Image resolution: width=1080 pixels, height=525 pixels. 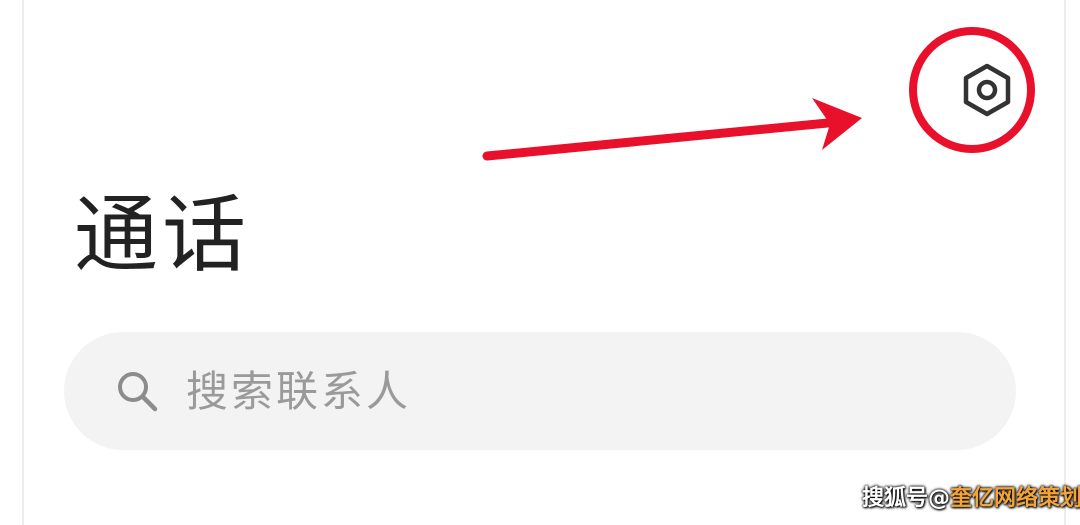 What do you see at coordinates (906, 498) in the screenshot?
I see `watermark-prefix: 搜狐号@` at bounding box center [906, 498].